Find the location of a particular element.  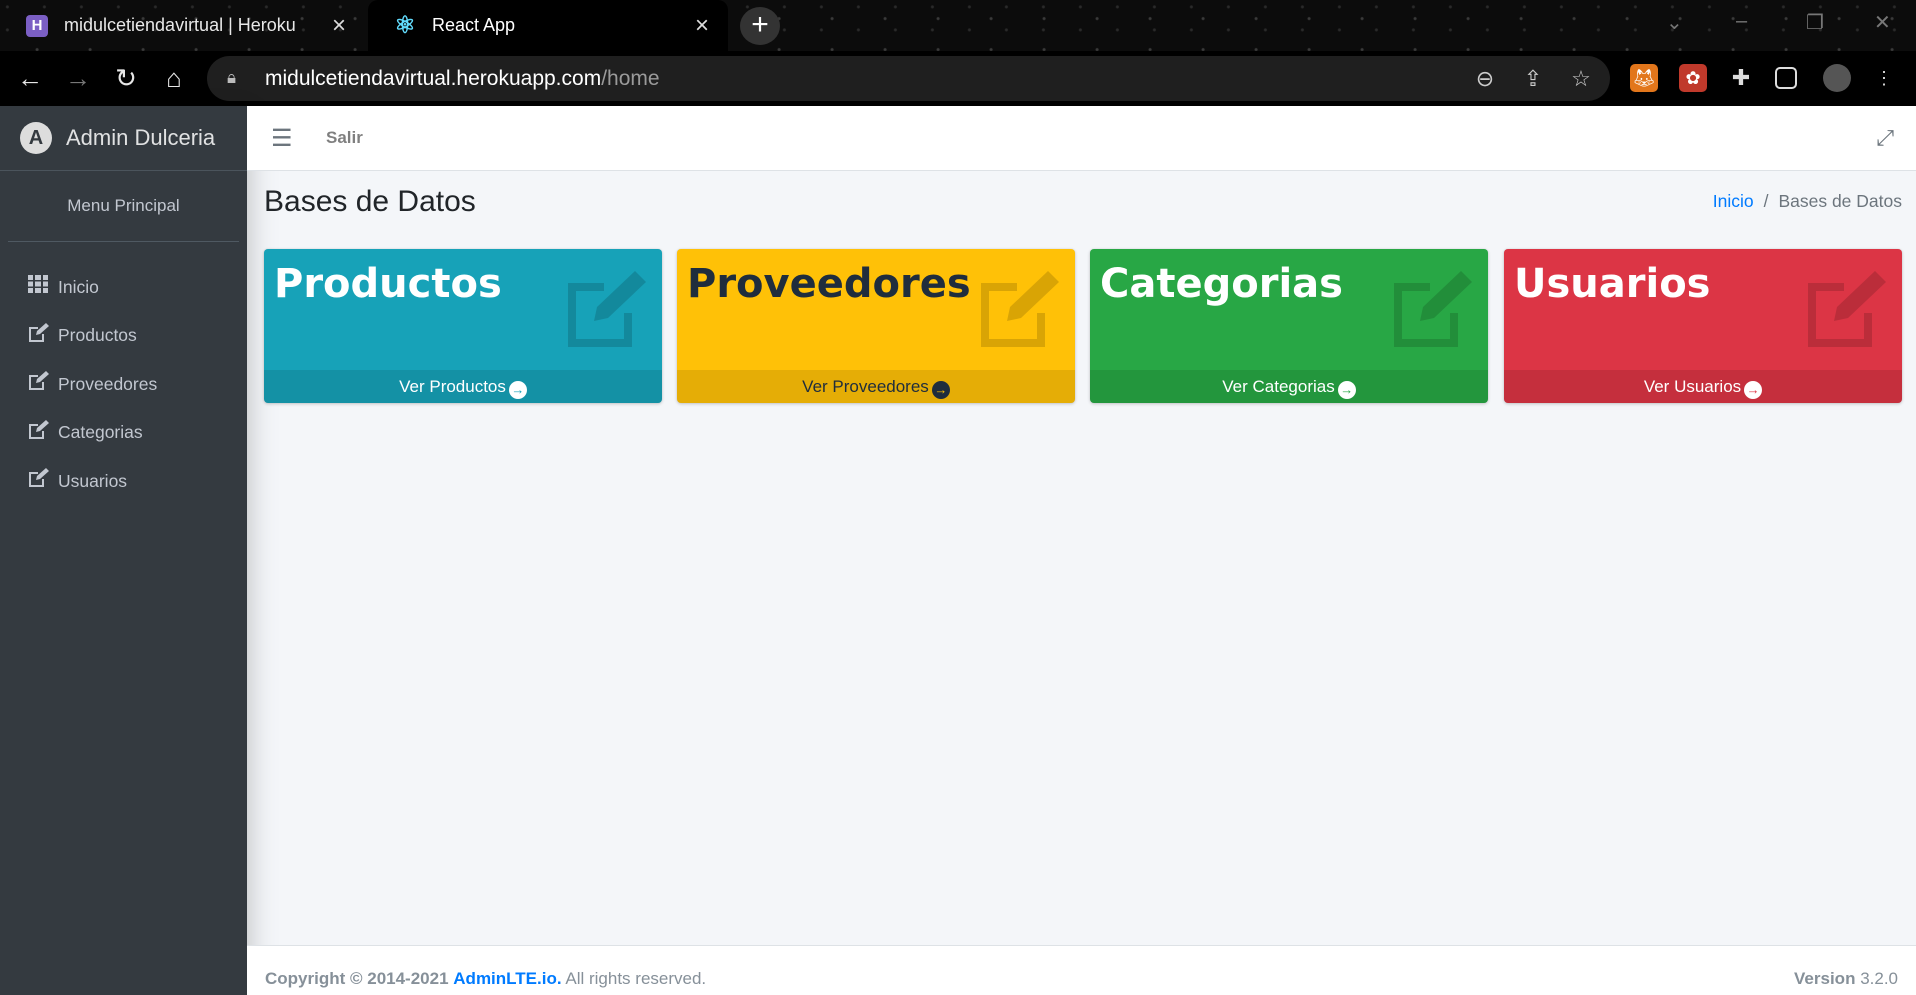

version-info: Version 3.2.0 is located at coordinates (1846, 979).